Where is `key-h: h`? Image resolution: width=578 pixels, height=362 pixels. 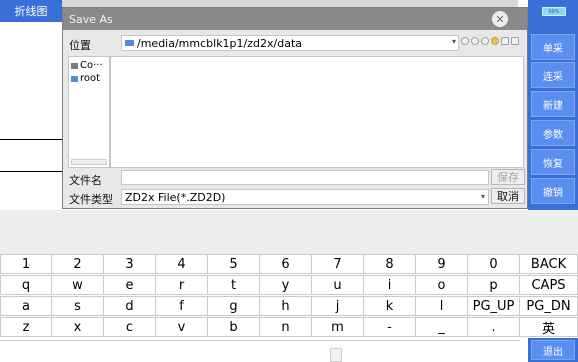 key-h: h is located at coordinates (286, 306).